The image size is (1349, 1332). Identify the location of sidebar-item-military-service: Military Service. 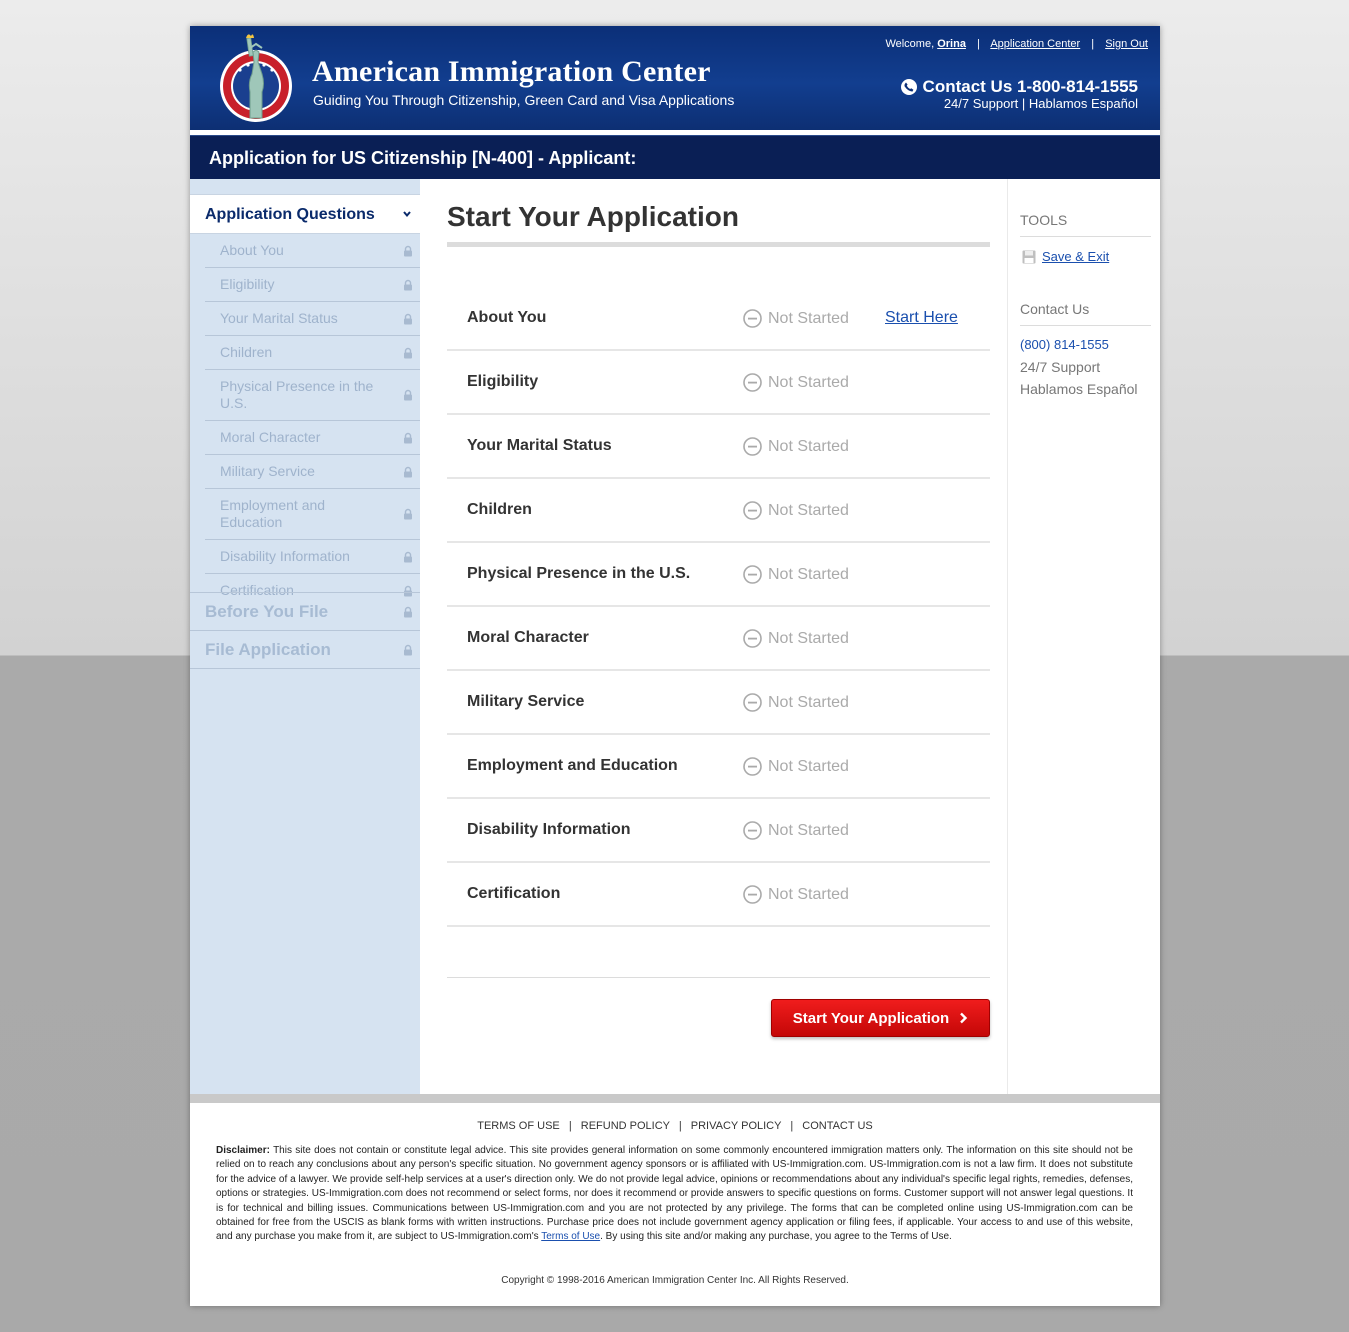
(312, 472).